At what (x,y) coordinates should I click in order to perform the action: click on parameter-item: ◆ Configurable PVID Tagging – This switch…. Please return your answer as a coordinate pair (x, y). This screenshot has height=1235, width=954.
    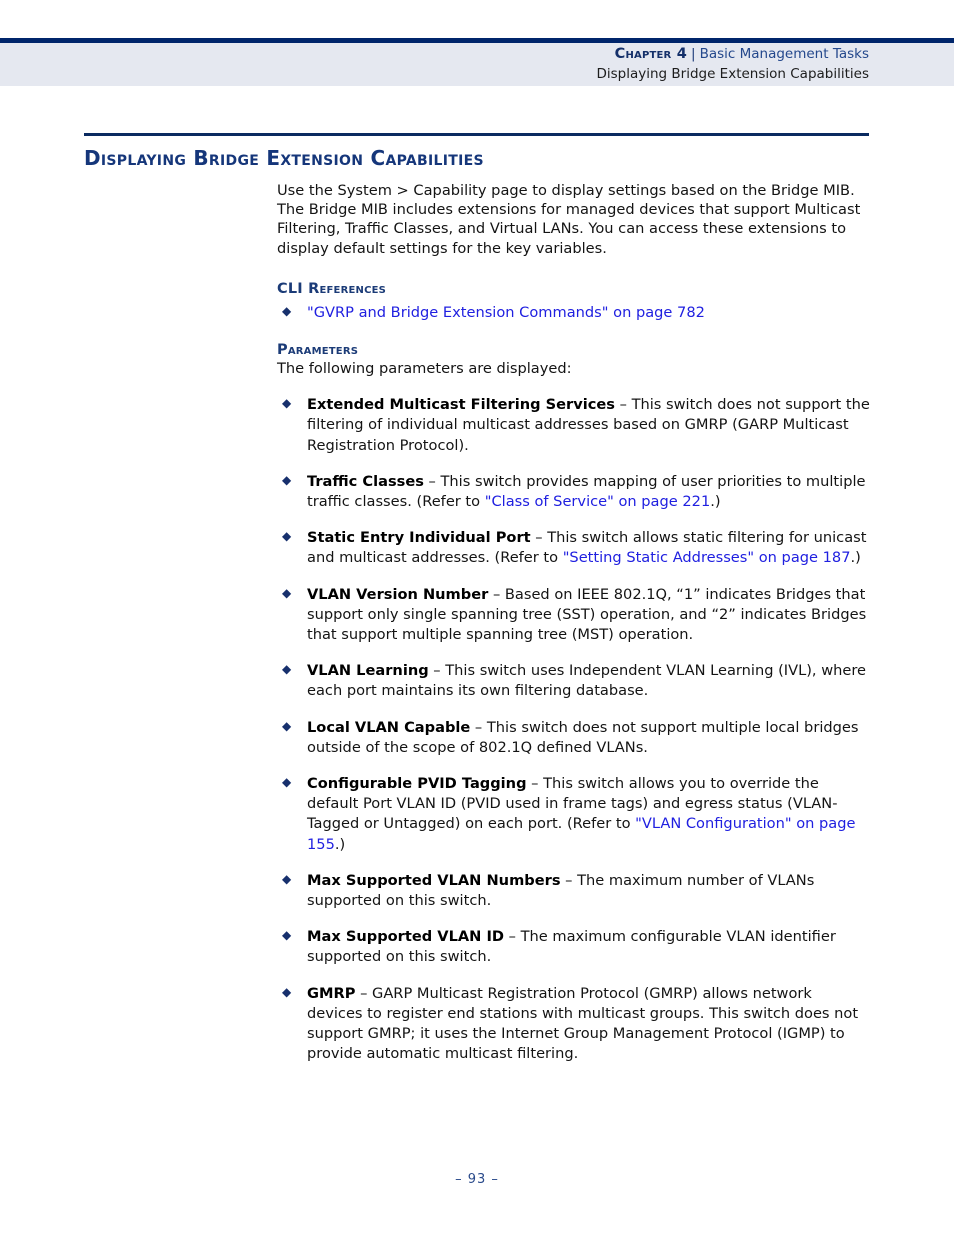
    Looking at the image, I should click on (574, 813).